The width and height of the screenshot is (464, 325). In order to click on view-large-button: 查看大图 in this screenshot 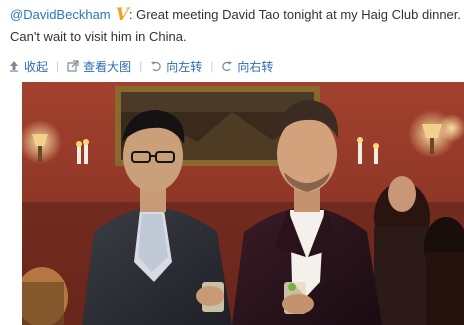, I will do `click(99, 66)`.